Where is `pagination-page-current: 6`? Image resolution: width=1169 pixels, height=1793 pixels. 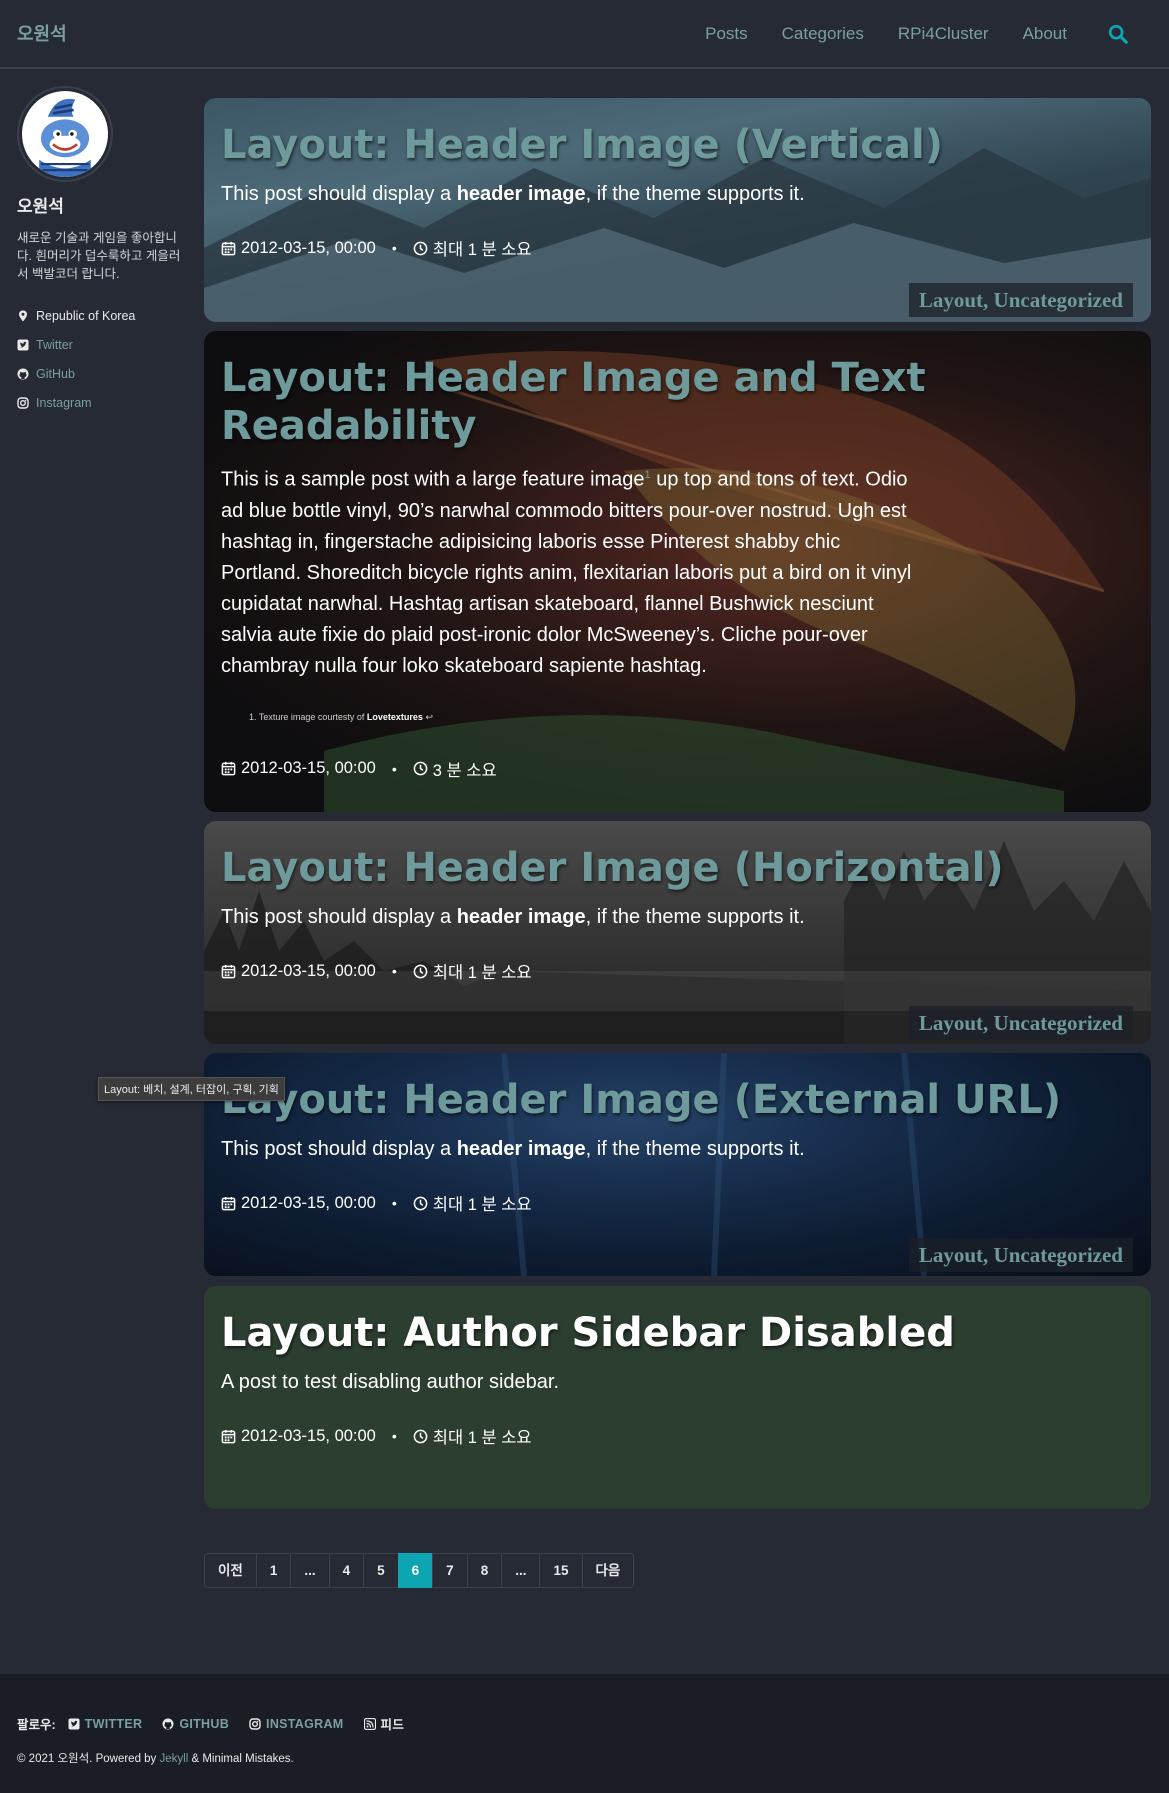 pagination-page-current: 6 is located at coordinates (415, 1570).